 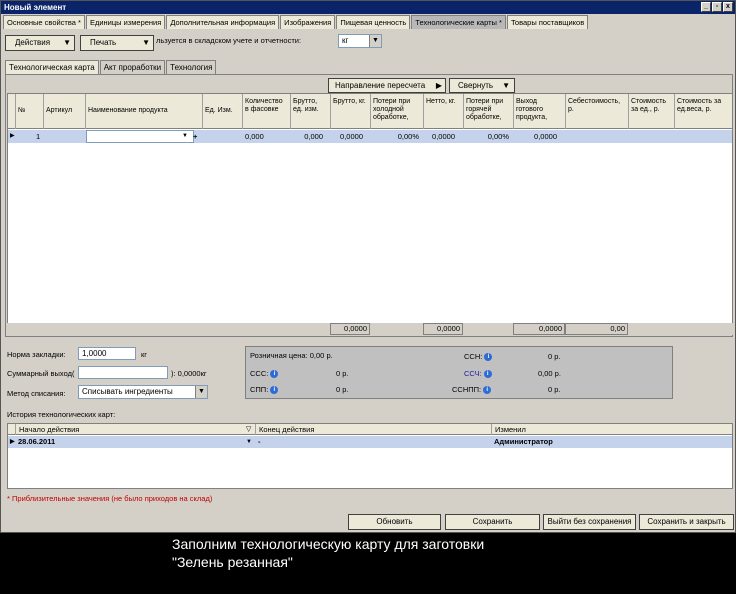 I want to click on col-price-unit: Стоимость за ед., р., so click(x=652, y=111).